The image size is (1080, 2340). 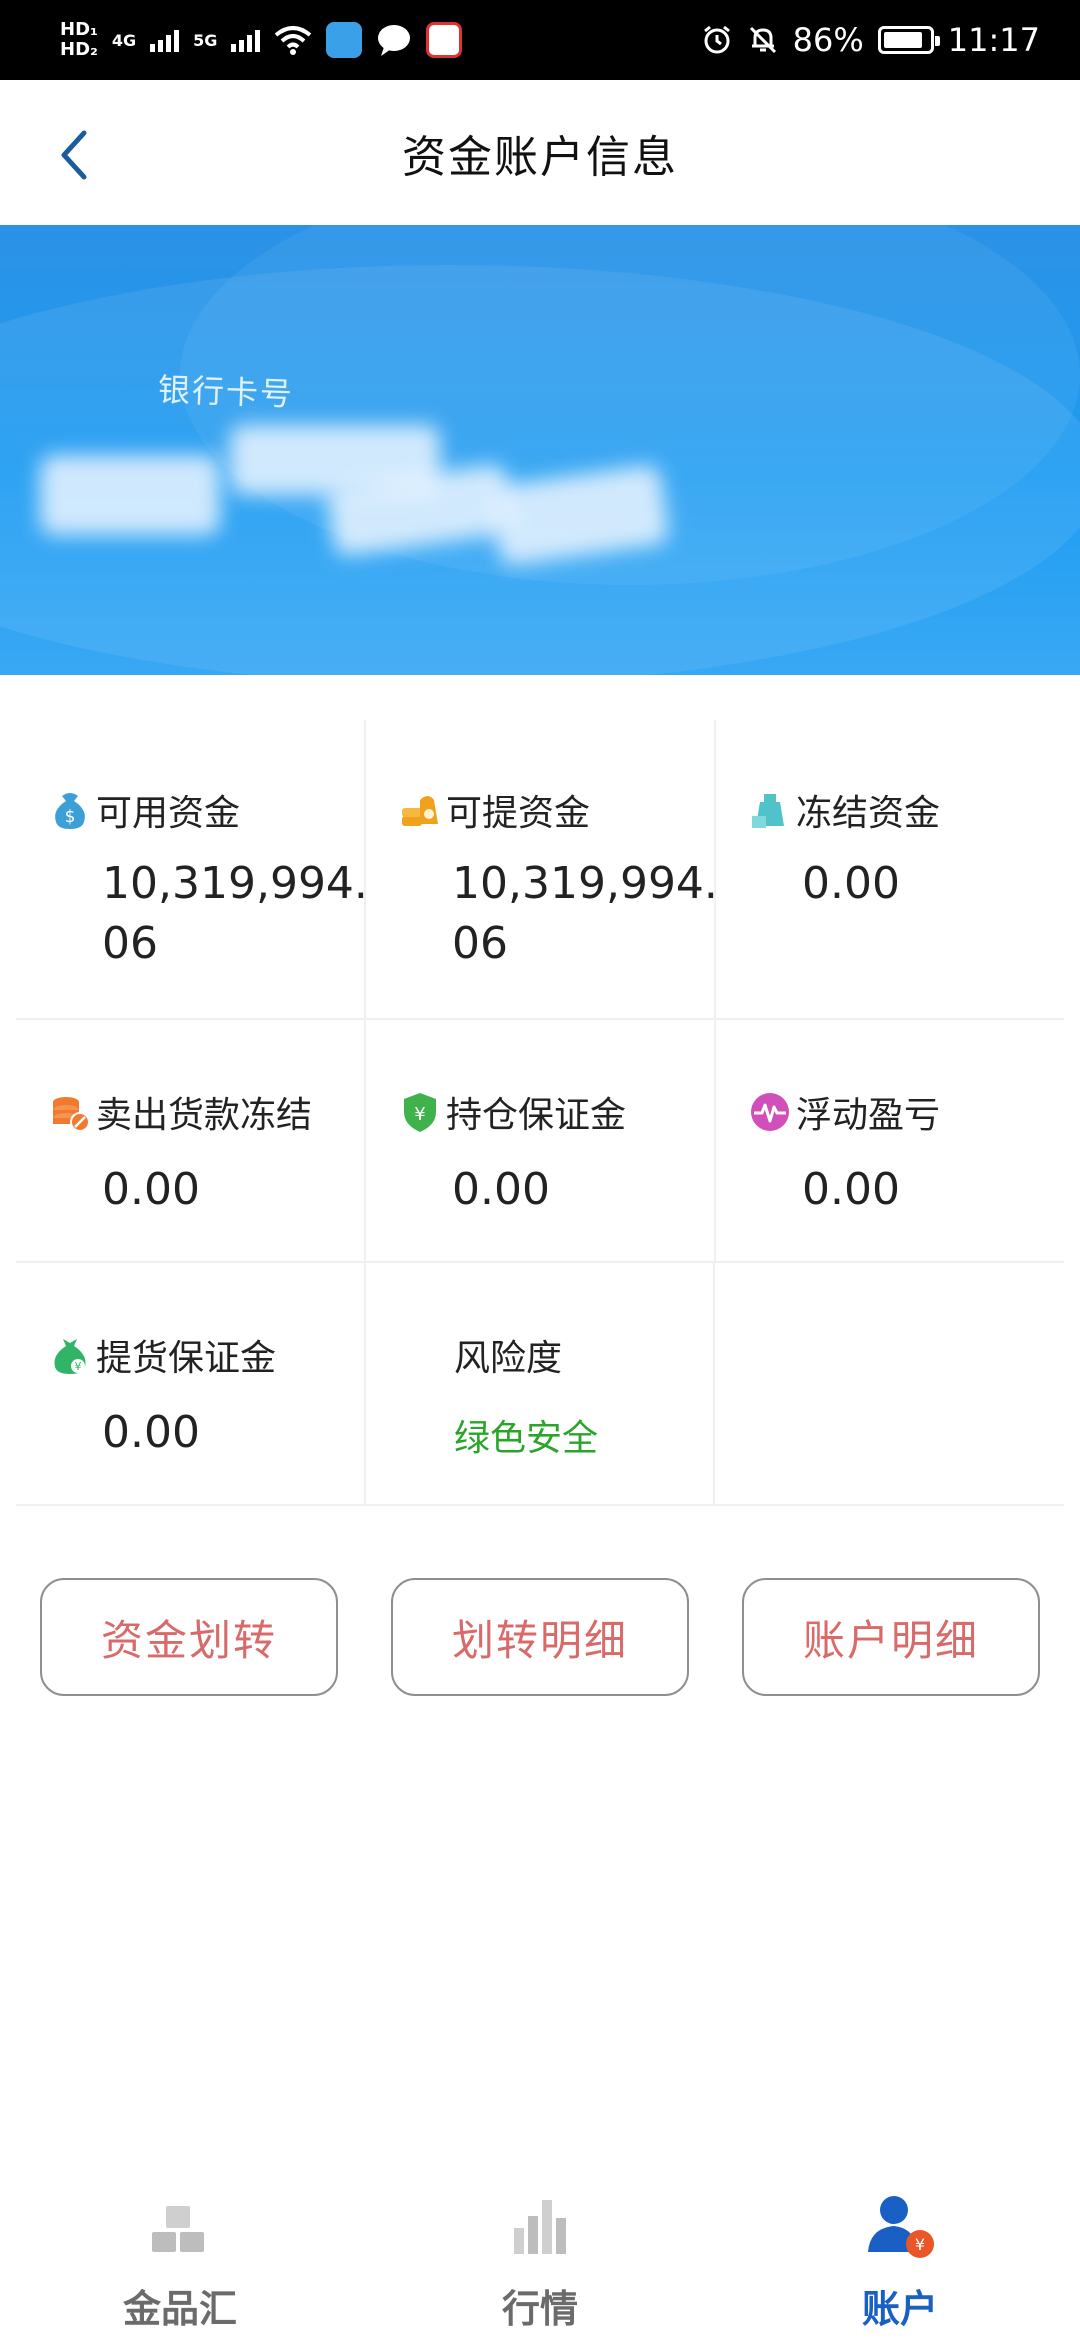 What do you see at coordinates (868, 1115) in the screenshot?
I see `floating-pl-label: 浮动盈亏` at bounding box center [868, 1115].